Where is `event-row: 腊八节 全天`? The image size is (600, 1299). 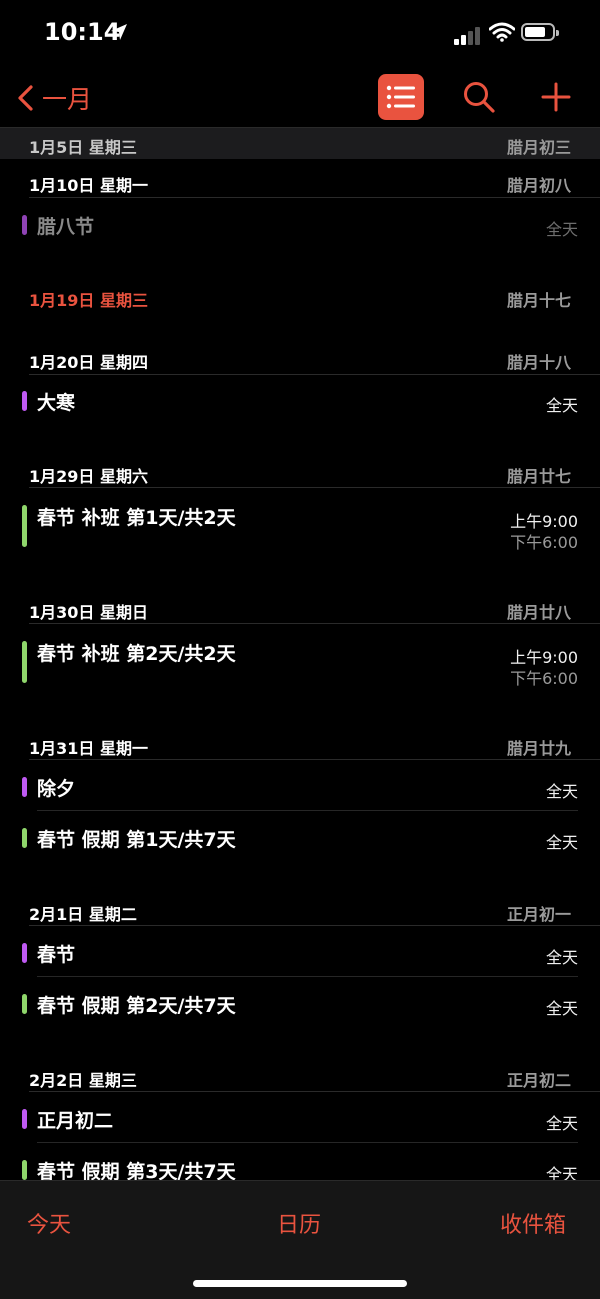 event-row: 腊八节 全天 is located at coordinates (300, 225).